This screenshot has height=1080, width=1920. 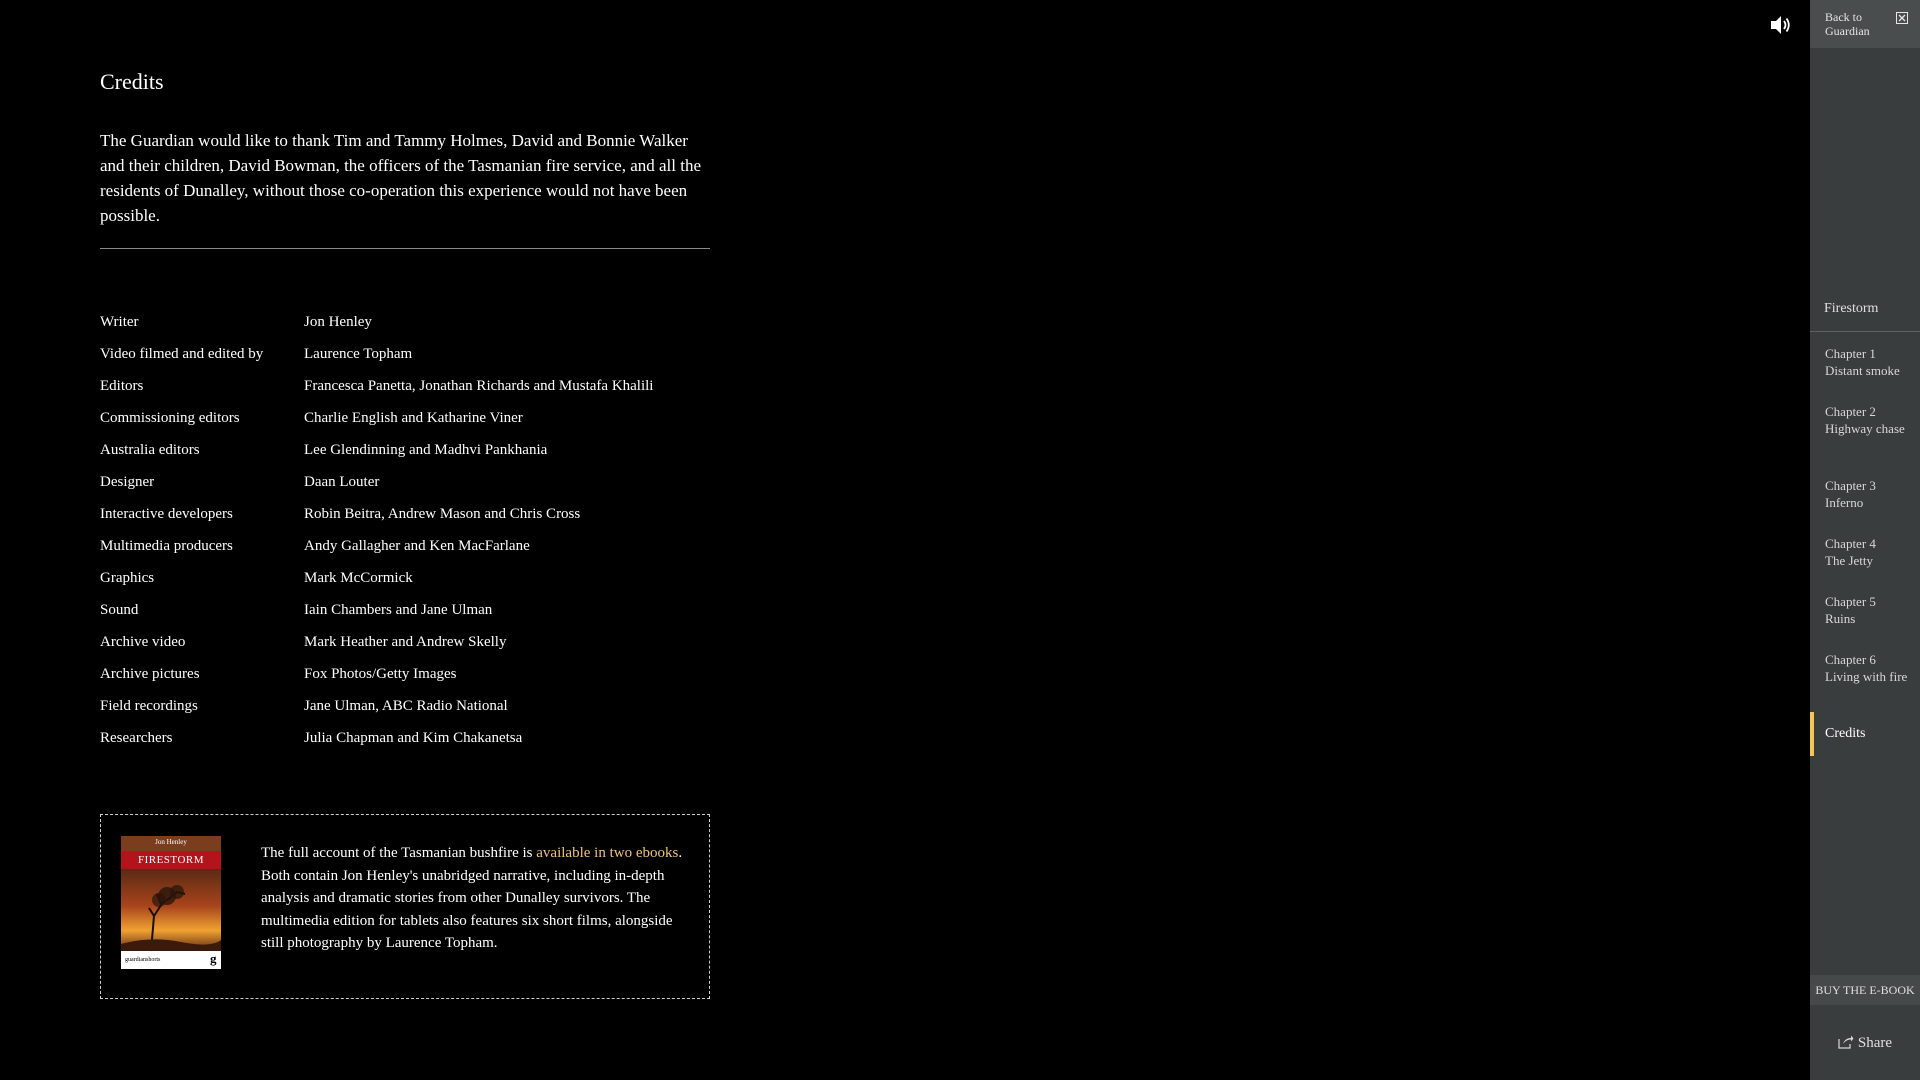 I want to click on ebook-link: available in two ebooks, so click(x=607, y=853).